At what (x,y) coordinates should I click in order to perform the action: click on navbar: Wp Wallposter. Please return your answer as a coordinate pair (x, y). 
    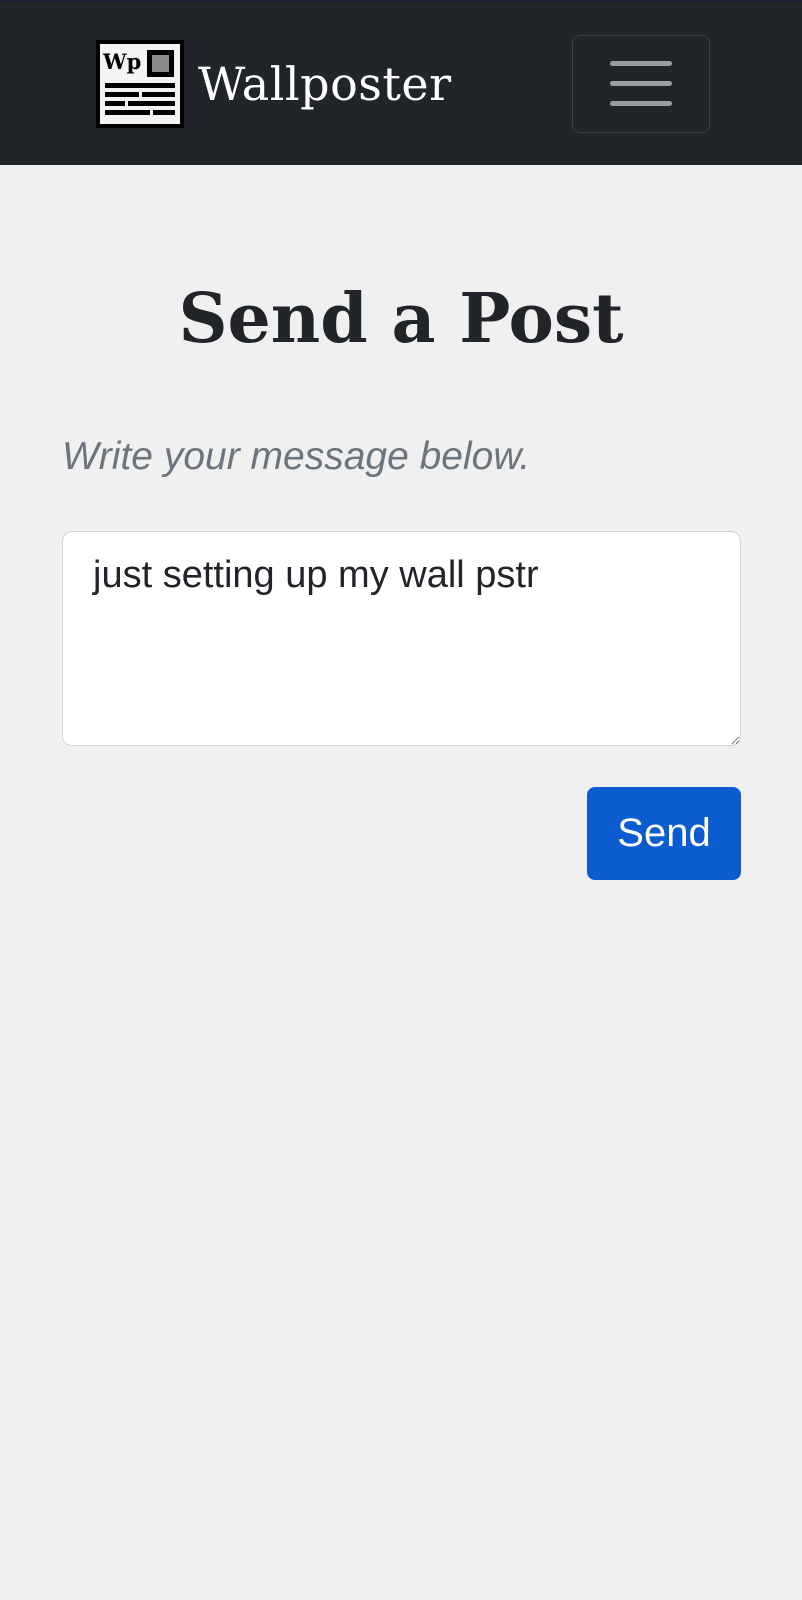
    Looking at the image, I should click on (401, 82).